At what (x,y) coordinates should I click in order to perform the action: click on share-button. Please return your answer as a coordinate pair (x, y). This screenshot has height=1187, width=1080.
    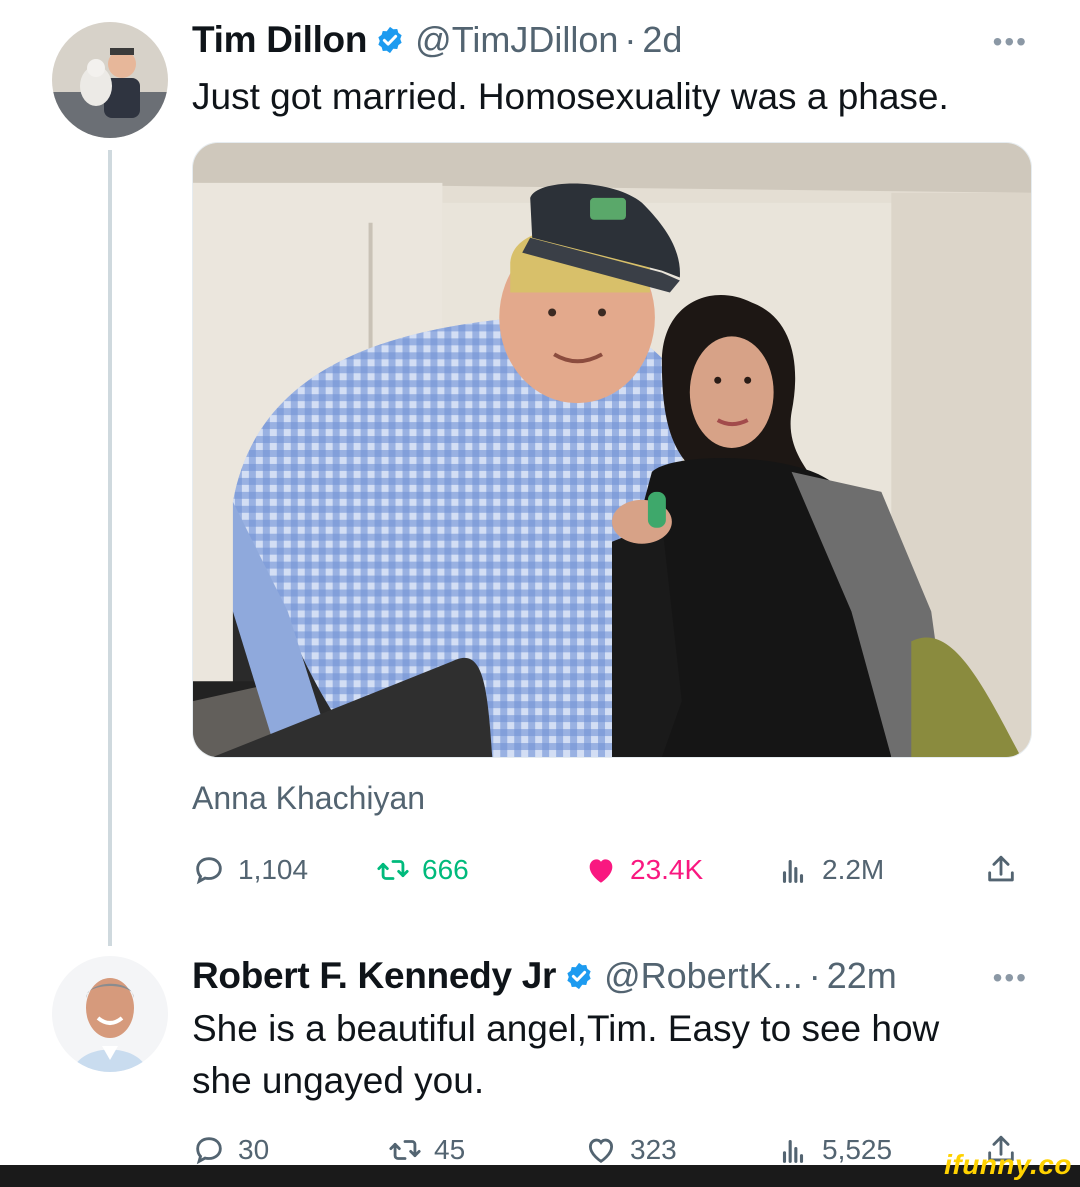
    Looking at the image, I should click on (1007, 870).